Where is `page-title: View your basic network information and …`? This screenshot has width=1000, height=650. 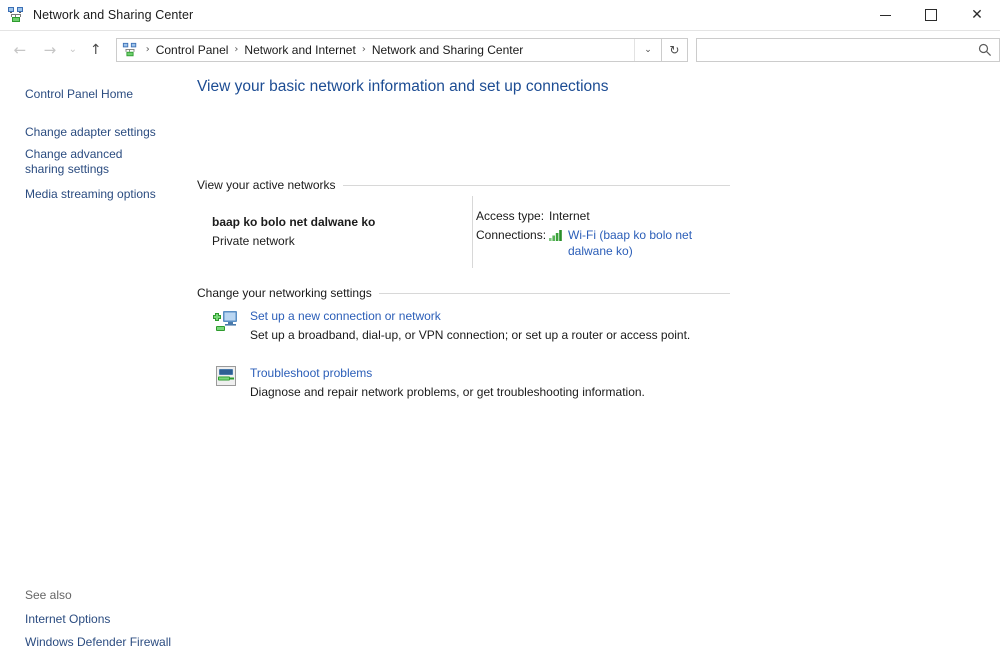
page-title: View your basic network information and … is located at coordinates (403, 86).